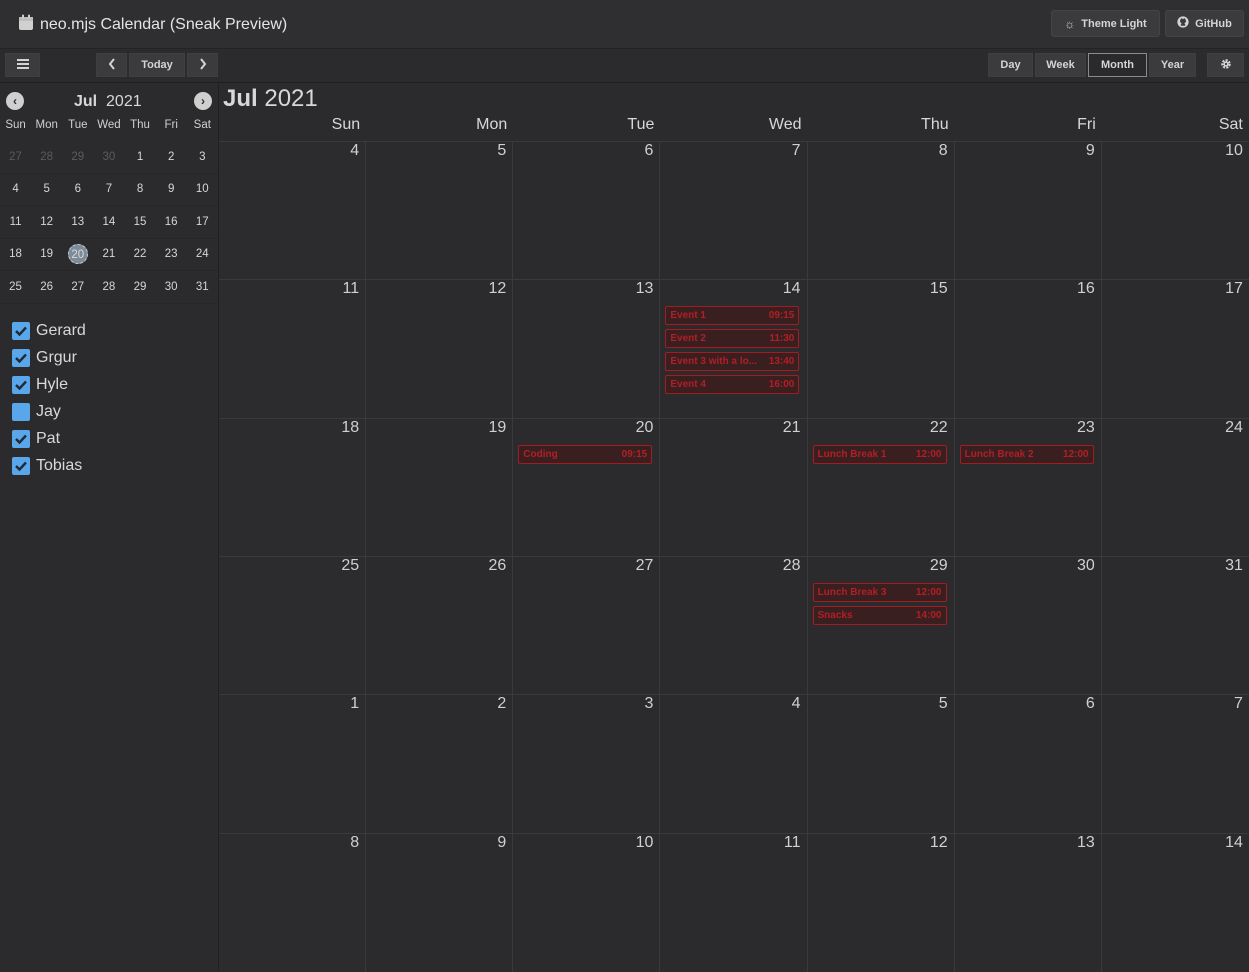  I want to click on day-cell: 3, so click(587, 764).